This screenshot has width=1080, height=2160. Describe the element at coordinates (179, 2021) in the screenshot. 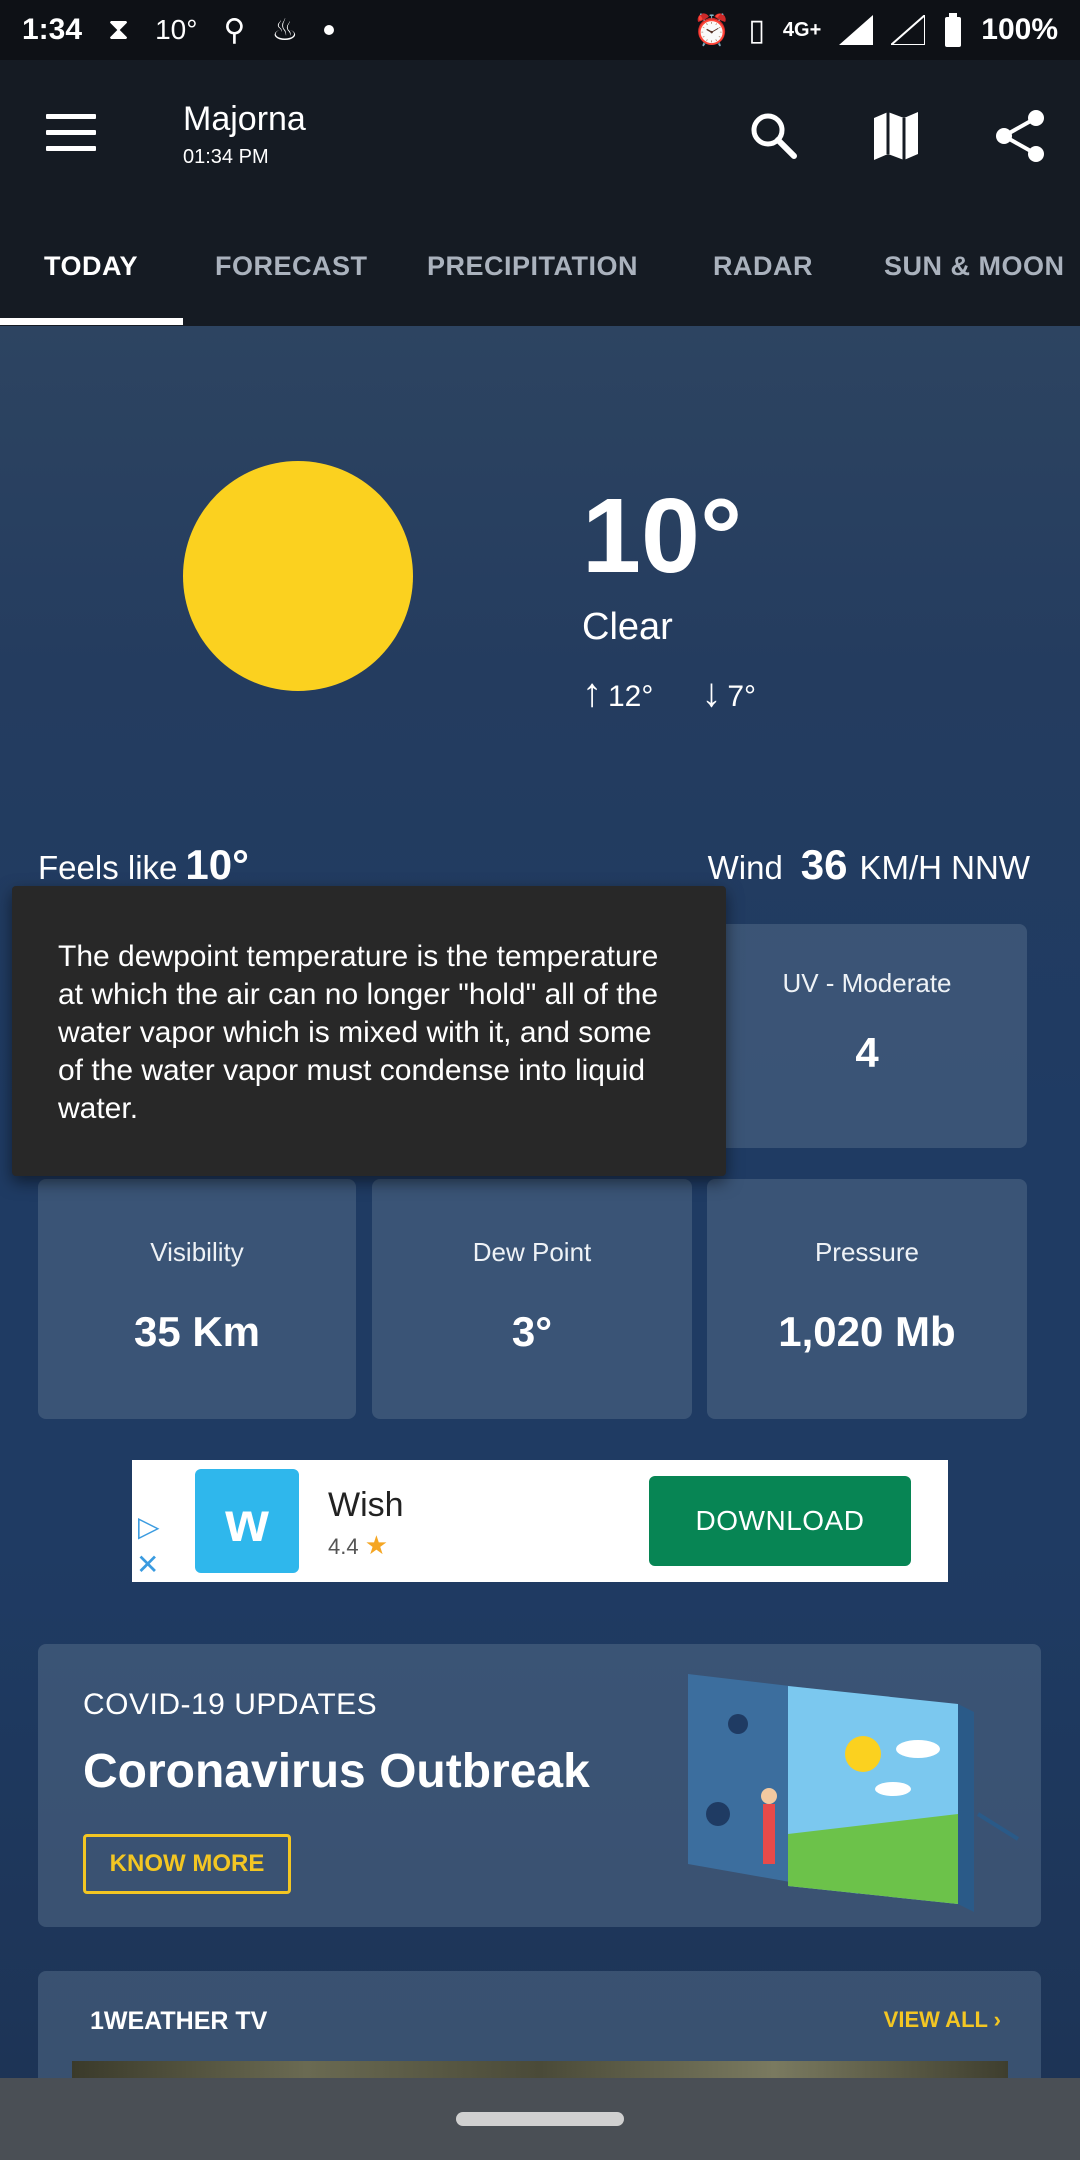

I see `tv-title: 1WEATHER TV` at that location.